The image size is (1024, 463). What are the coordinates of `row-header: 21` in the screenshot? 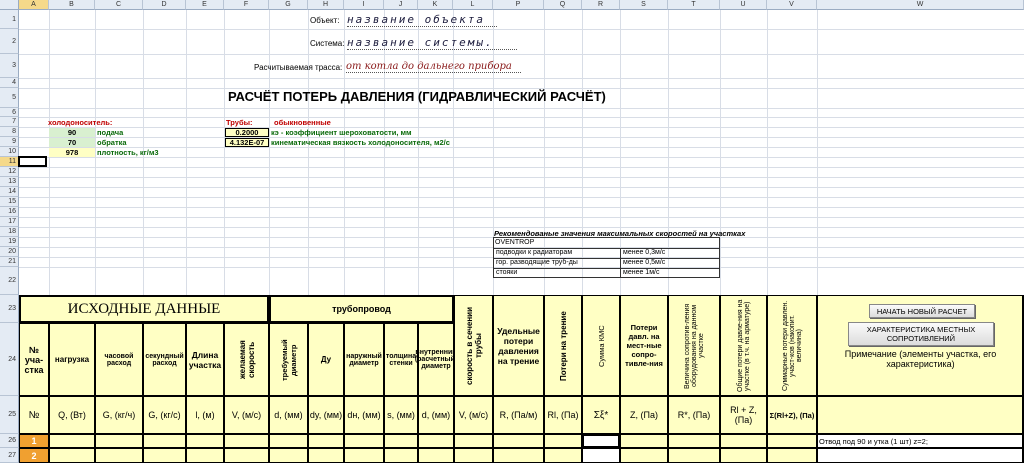 It's located at (9, 262).